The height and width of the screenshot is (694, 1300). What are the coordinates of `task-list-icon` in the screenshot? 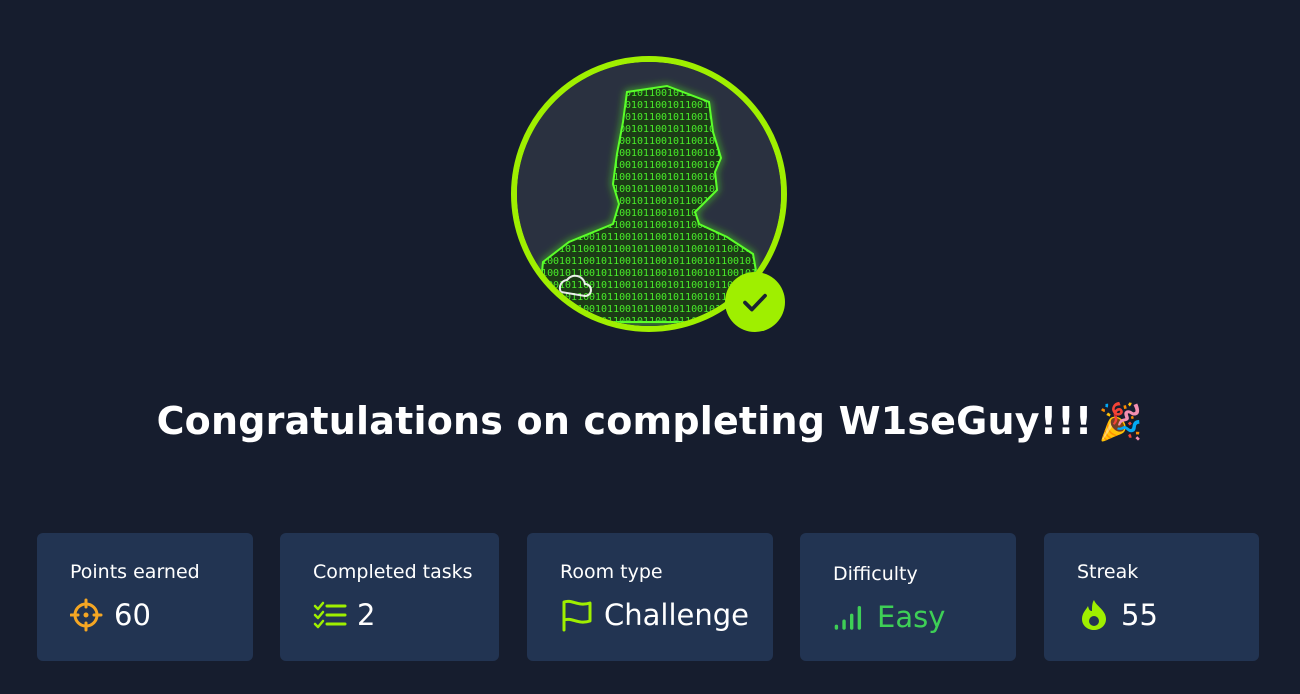 It's located at (330, 615).